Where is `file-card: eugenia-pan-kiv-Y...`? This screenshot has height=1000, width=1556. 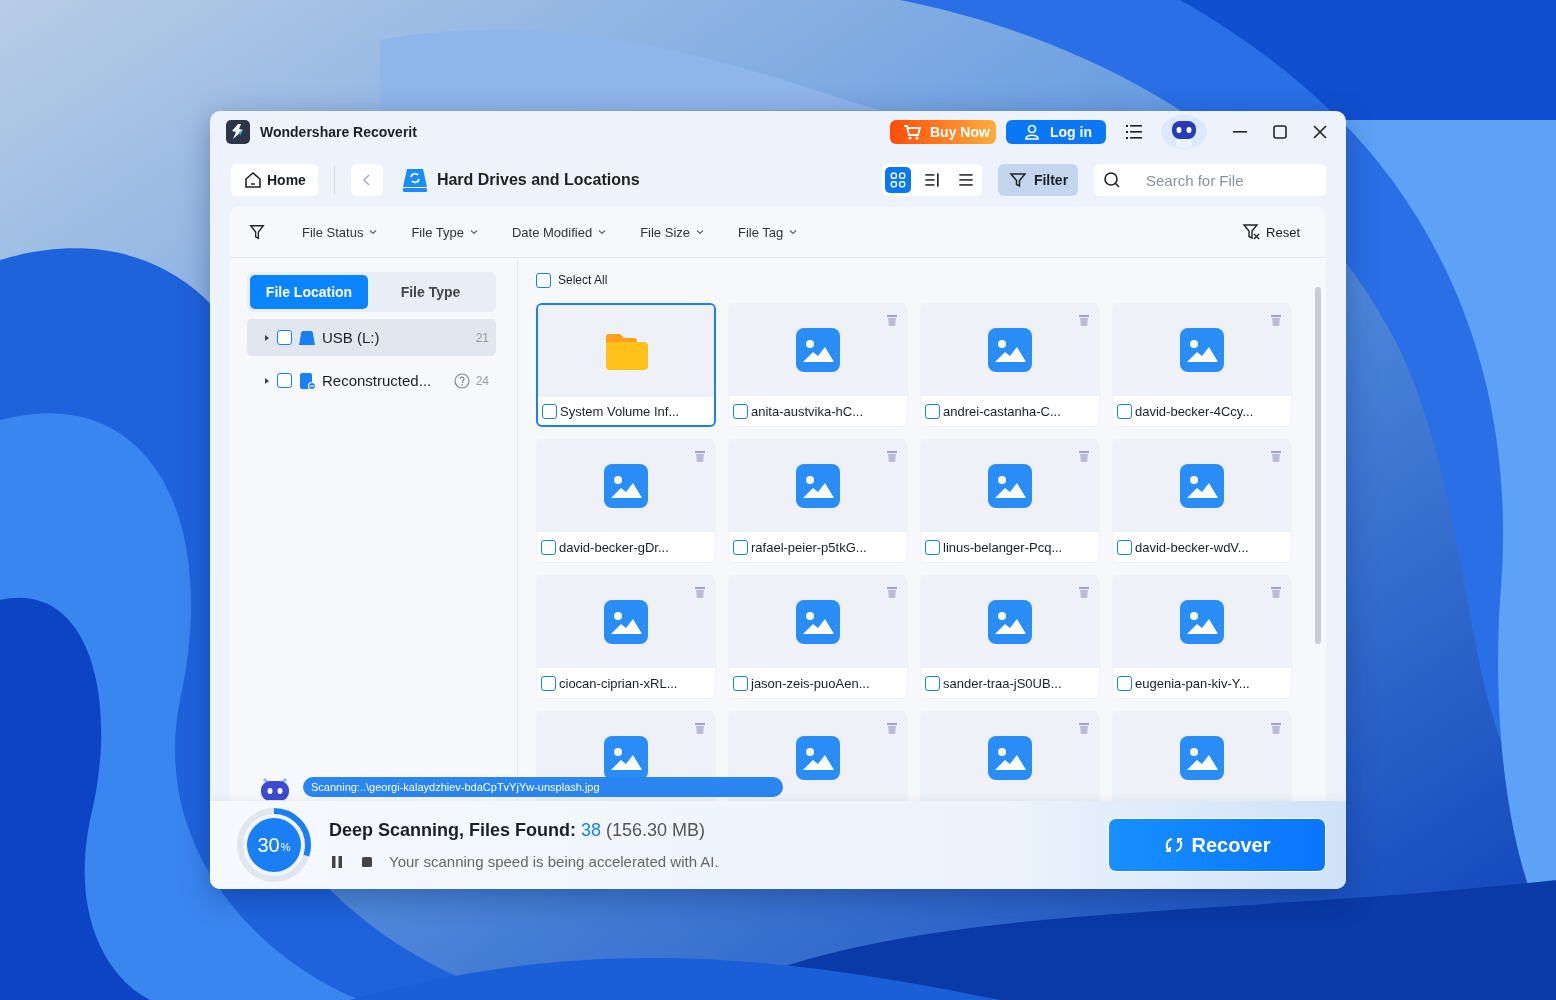
file-card: eugenia-pan-kiv-Y... is located at coordinates (1202, 637).